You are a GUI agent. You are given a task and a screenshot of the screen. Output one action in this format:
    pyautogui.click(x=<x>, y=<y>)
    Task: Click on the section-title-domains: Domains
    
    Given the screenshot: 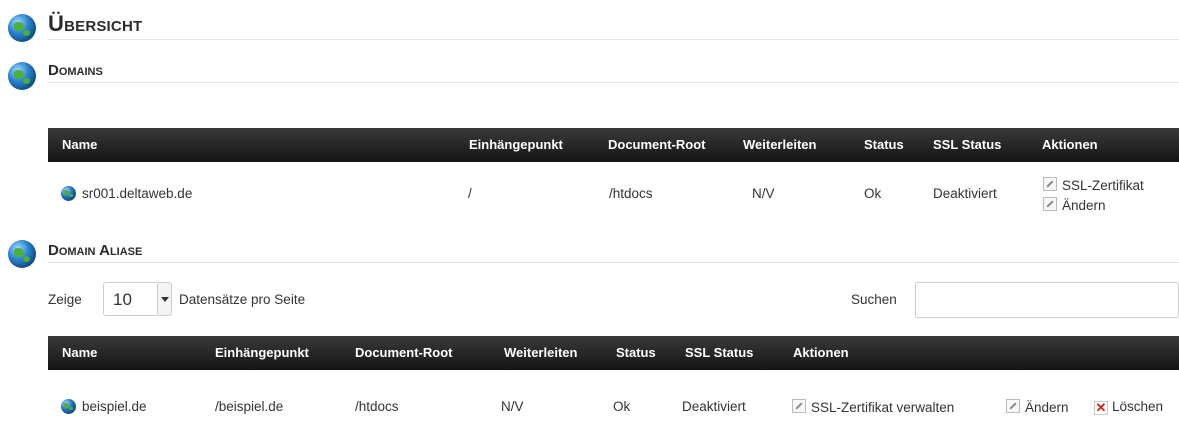 What is the action you would take?
    pyautogui.click(x=75, y=70)
    